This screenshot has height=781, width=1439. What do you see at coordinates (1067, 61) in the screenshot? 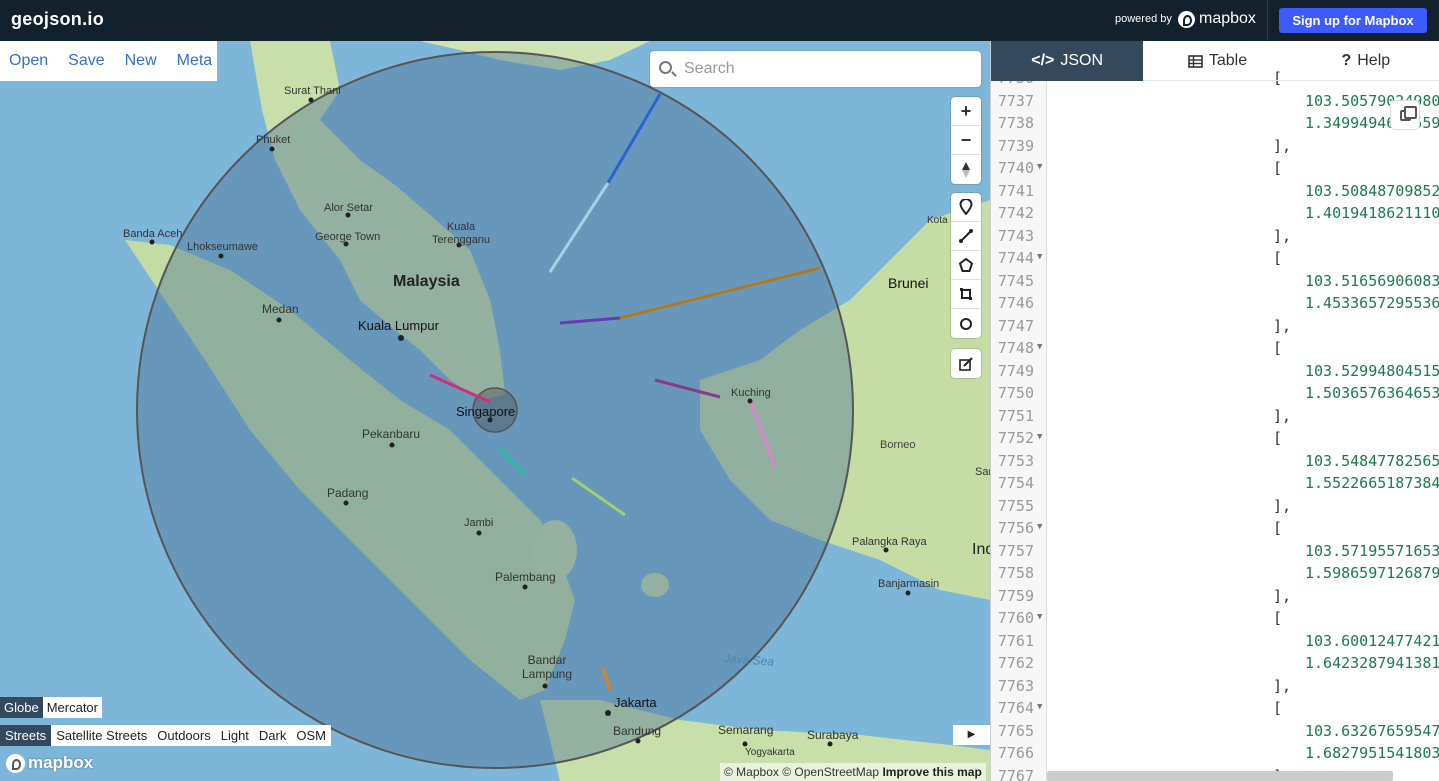
I see `tab-json: </> JSON` at bounding box center [1067, 61].